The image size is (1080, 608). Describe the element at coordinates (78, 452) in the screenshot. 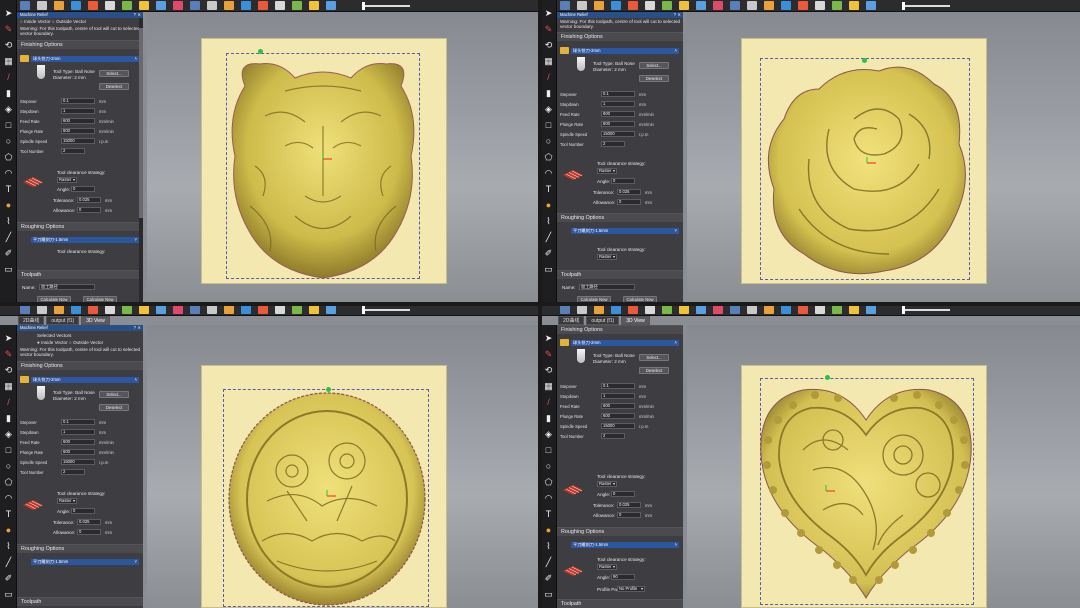

I see `plunge-rate-input: 600` at that location.